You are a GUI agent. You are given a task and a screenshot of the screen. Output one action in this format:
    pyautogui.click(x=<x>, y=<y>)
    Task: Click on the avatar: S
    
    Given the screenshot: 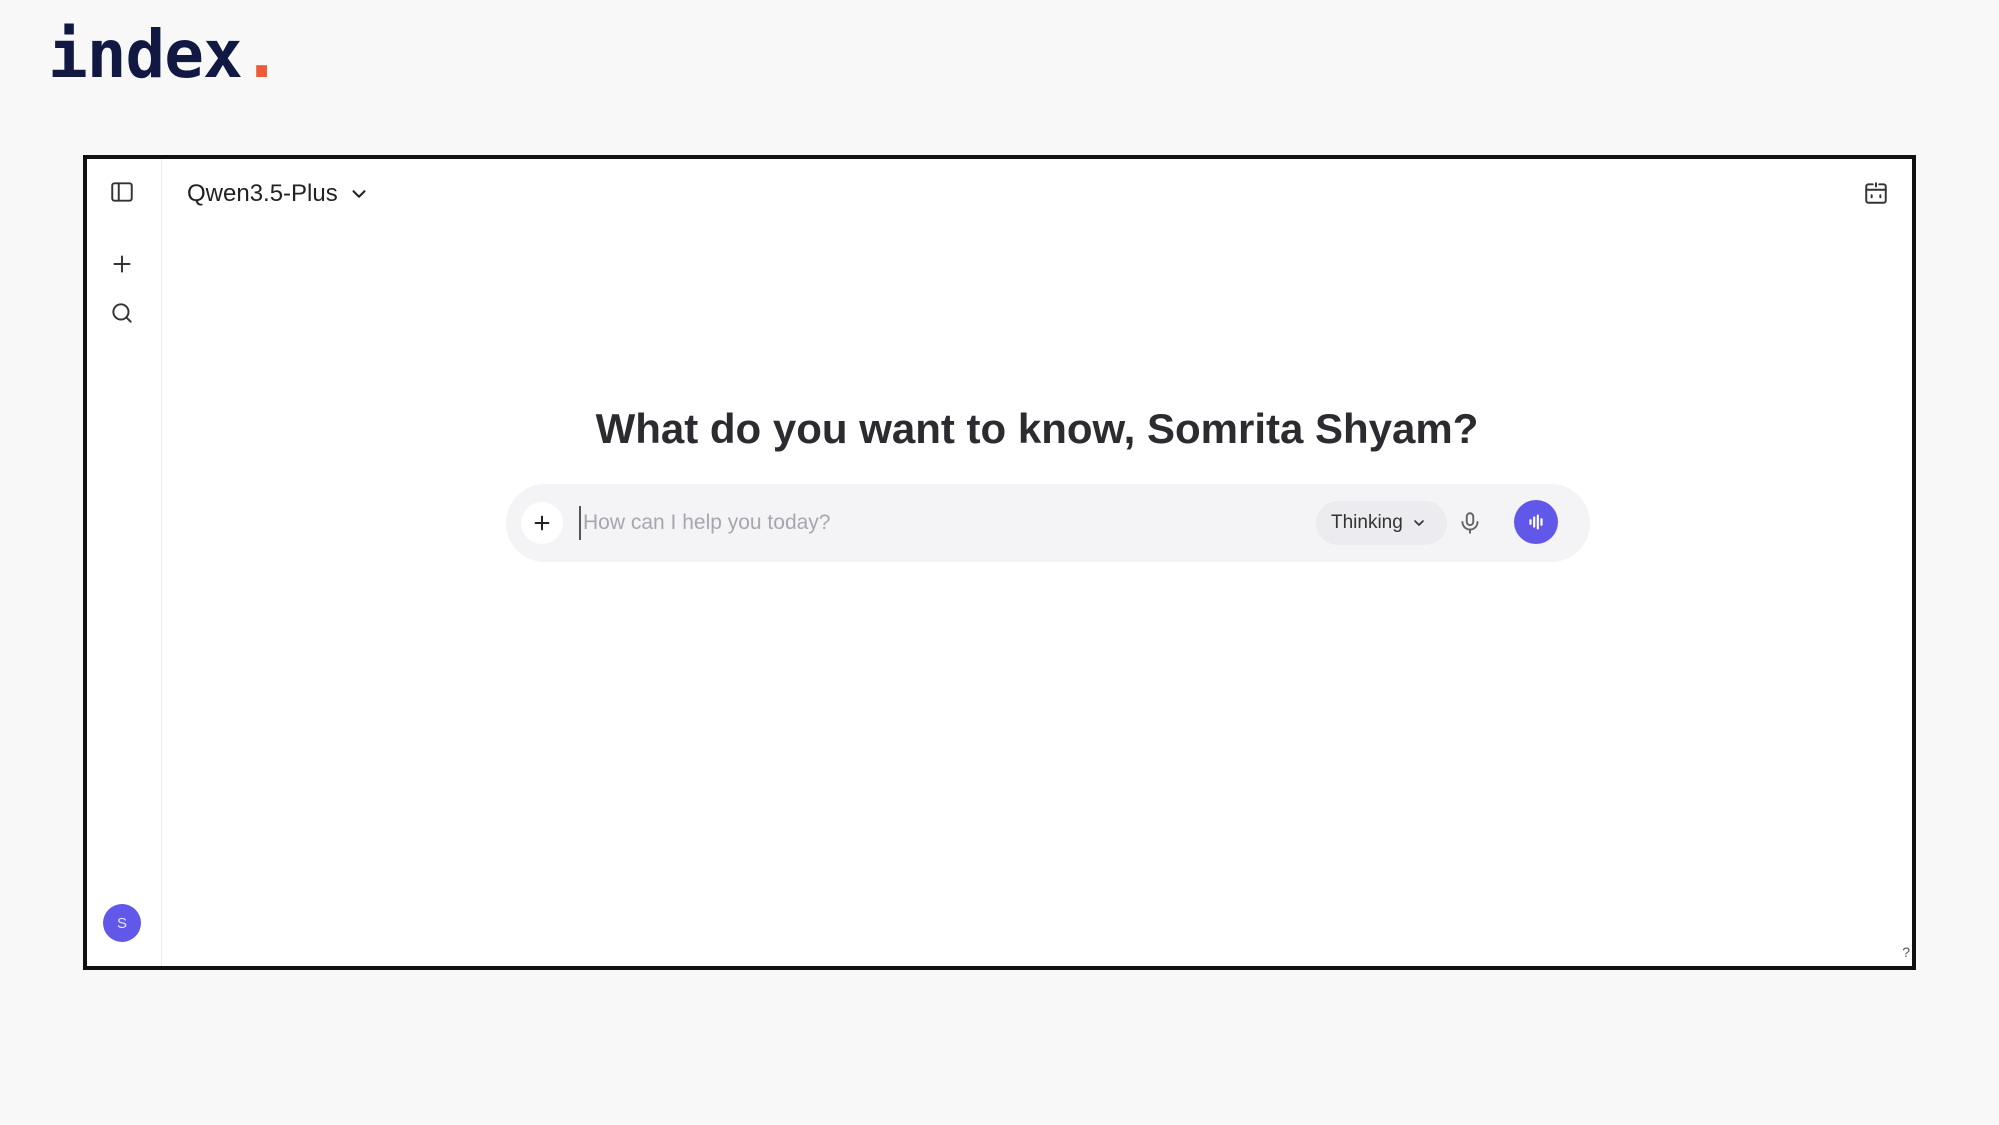 What is the action you would take?
    pyautogui.click(x=122, y=923)
    